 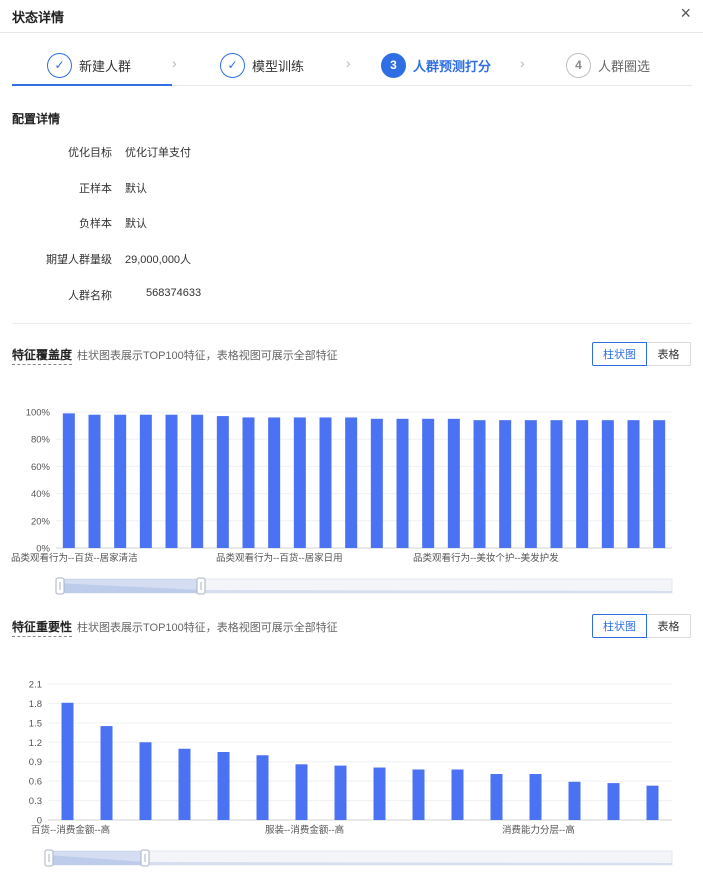 I want to click on config-row: 负样本 默认, so click(x=200, y=222).